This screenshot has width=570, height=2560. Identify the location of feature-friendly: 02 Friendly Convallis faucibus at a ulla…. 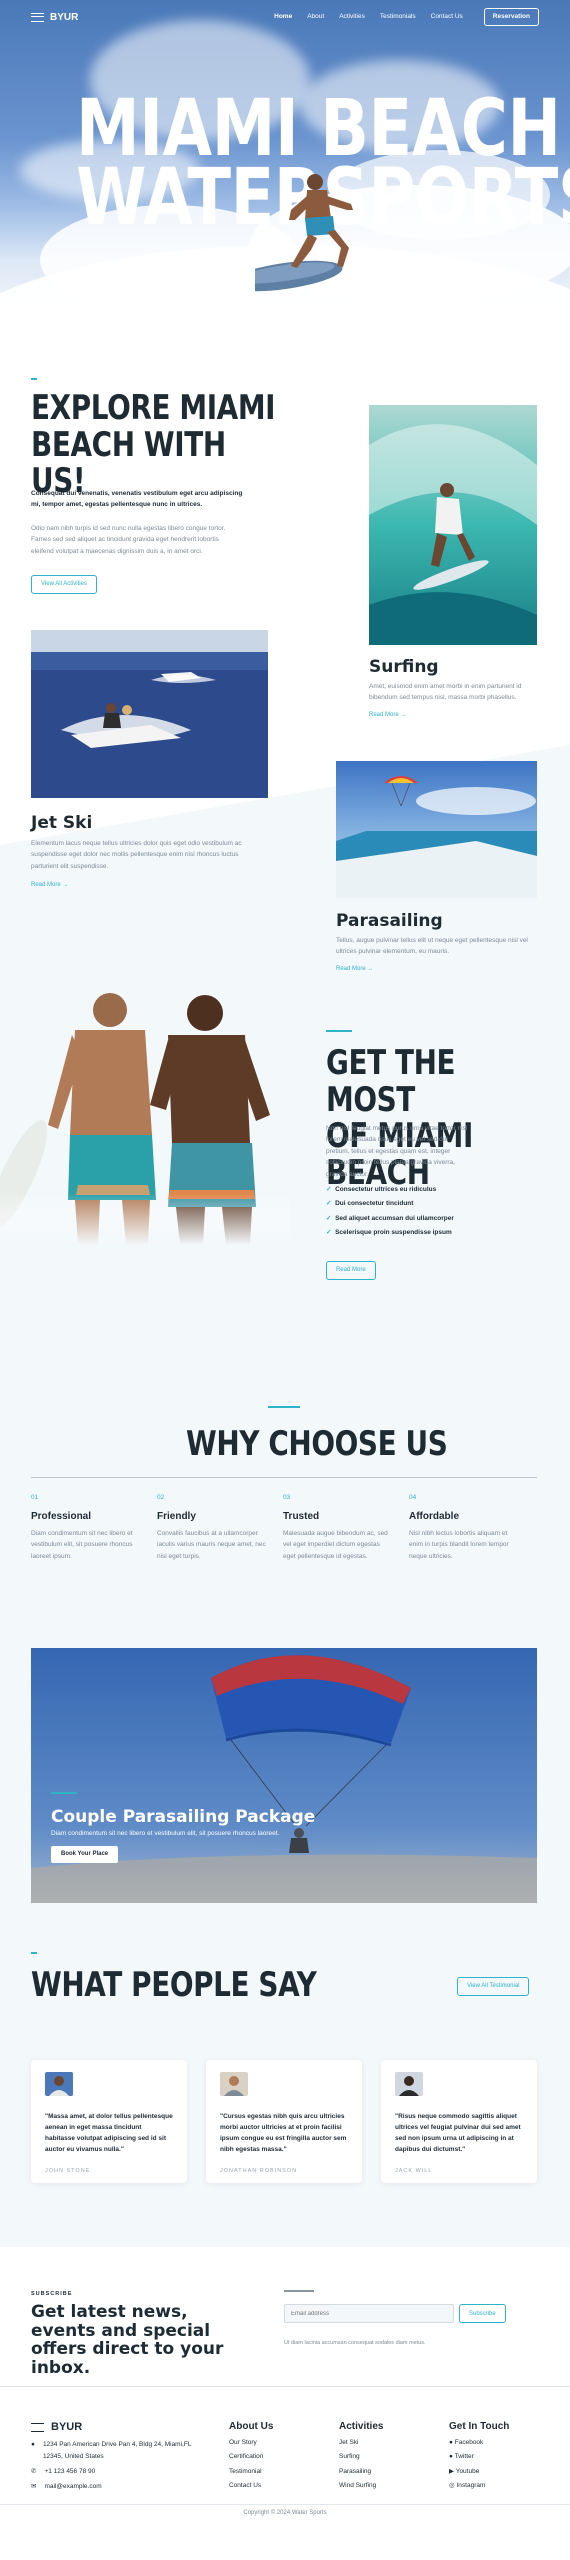
(212, 1527).